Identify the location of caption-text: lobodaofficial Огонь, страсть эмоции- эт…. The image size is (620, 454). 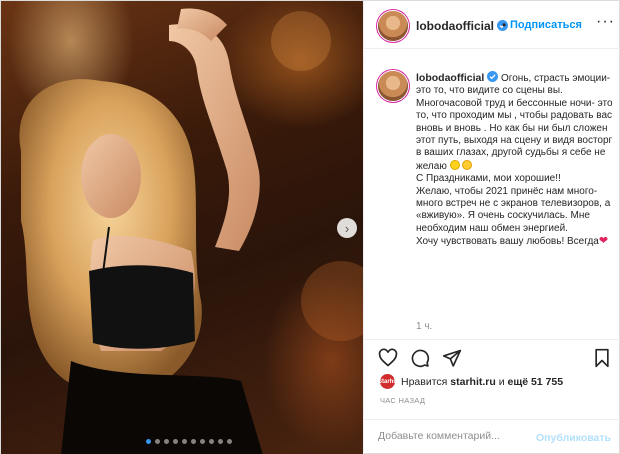
(516, 160).